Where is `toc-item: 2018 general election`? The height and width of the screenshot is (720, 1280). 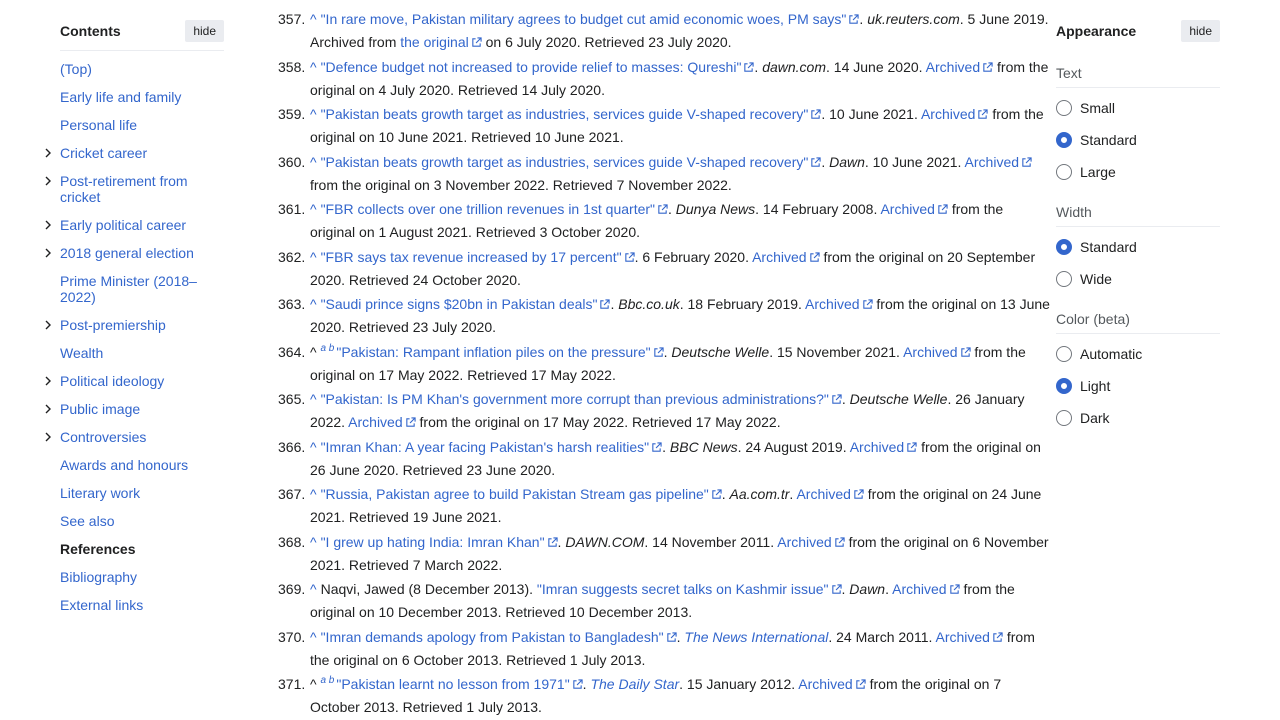
toc-item: 2018 general election is located at coordinates (134, 253).